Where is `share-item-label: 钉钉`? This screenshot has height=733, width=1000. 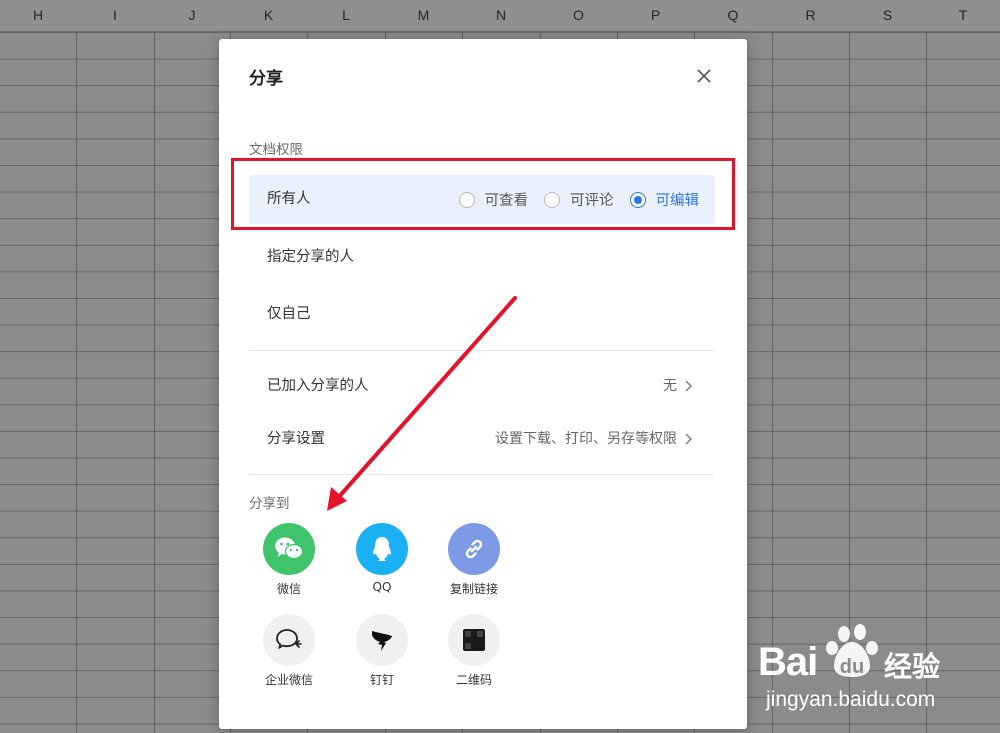
share-item-label: 钉钉 is located at coordinates (381, 680).